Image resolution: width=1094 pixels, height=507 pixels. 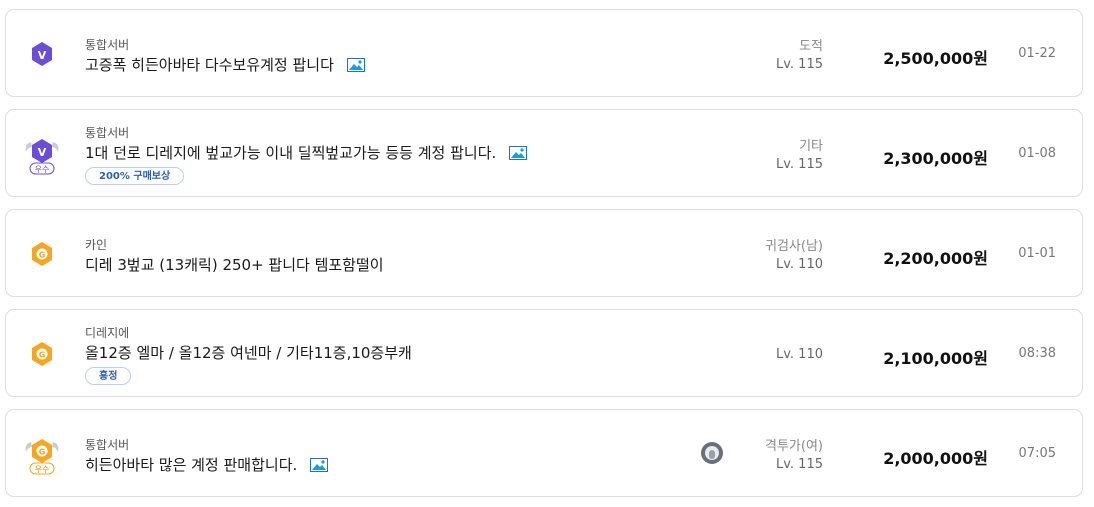 I want to click on g-grade-excellent-badge-icon: G 우수, so click(x=42, y=457).